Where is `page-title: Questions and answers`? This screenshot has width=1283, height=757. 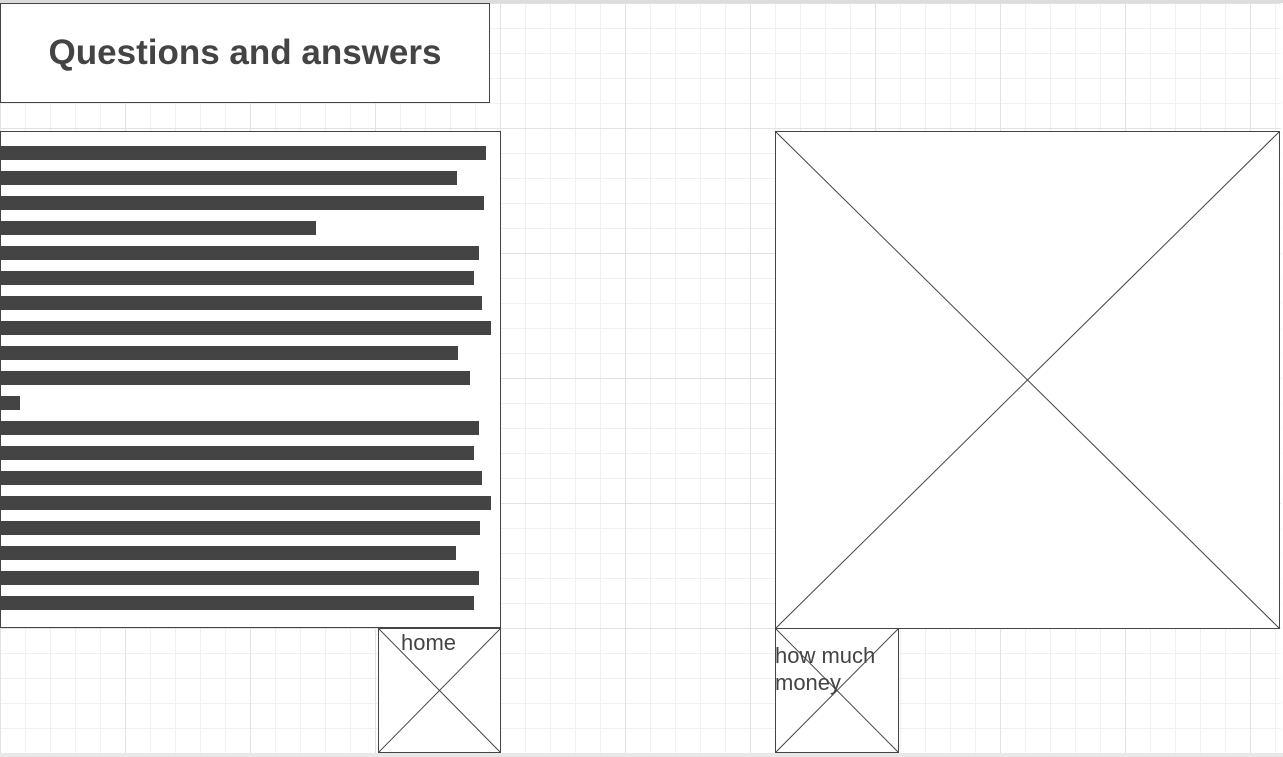
page-title: Questions and answers is located at coordinates (245, 52).